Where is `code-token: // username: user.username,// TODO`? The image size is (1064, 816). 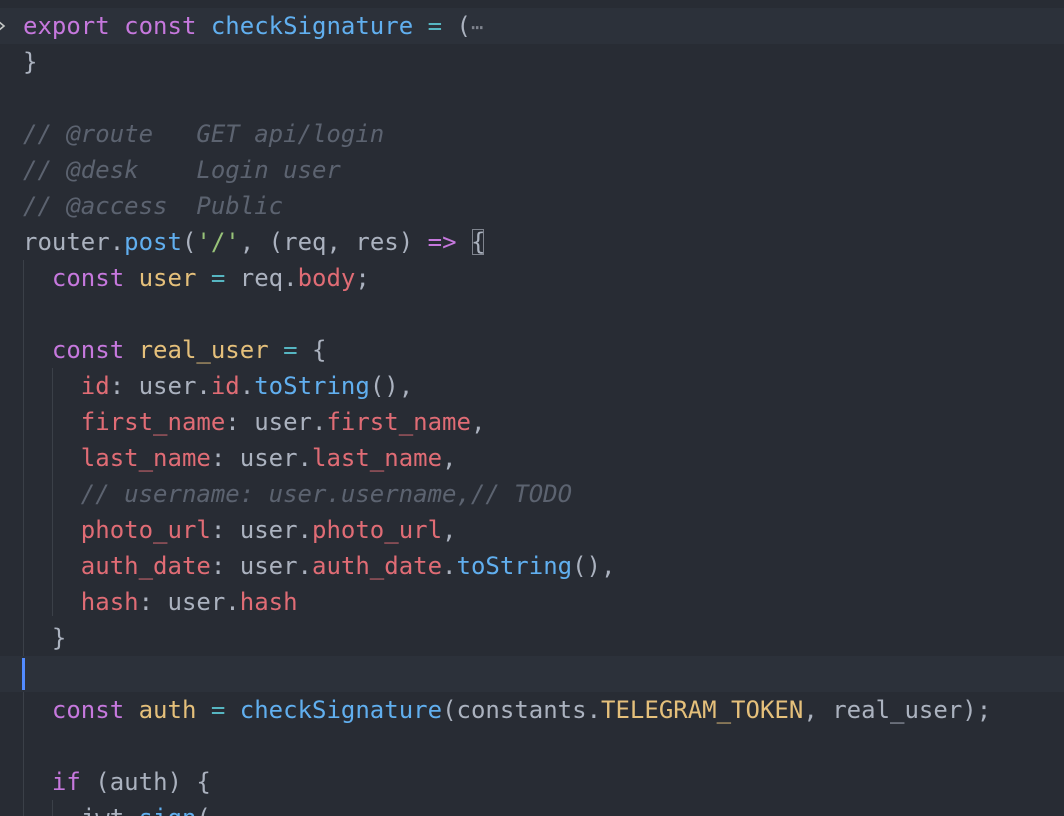 code-token: // username: user.username,// TODO is located at coordinates (326, 494).